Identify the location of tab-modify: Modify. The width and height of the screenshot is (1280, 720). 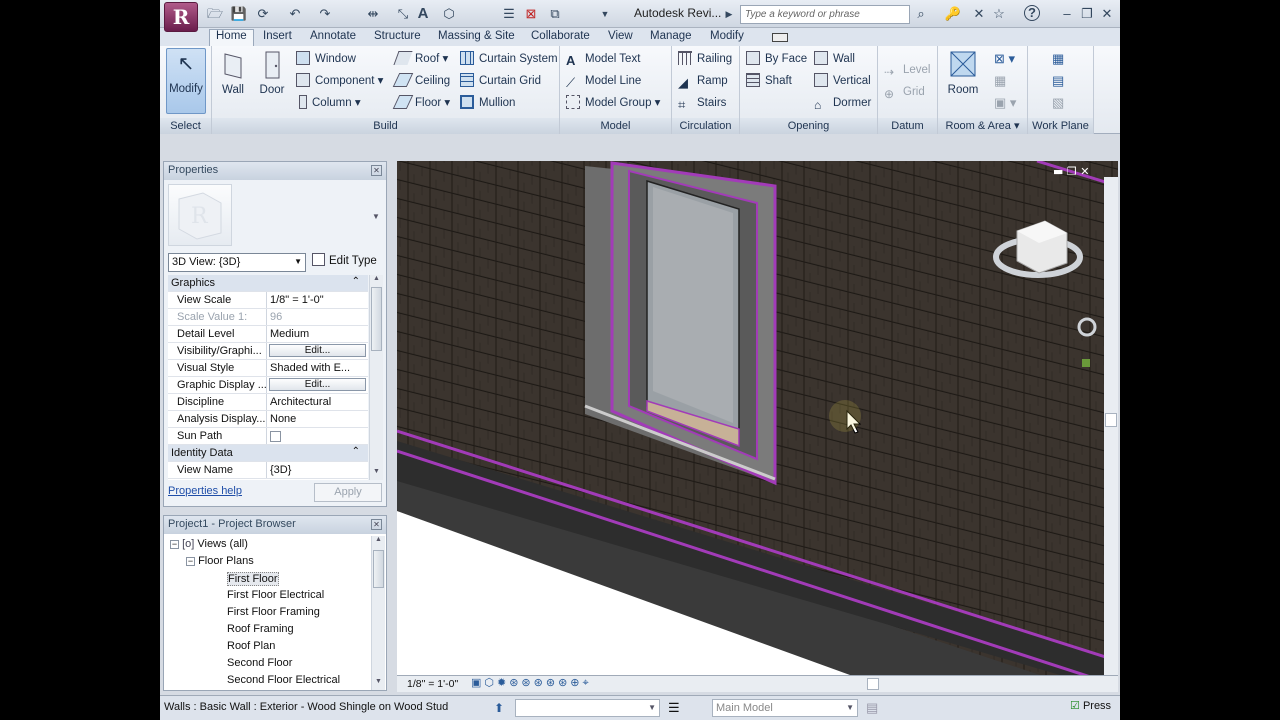
(727, 36).